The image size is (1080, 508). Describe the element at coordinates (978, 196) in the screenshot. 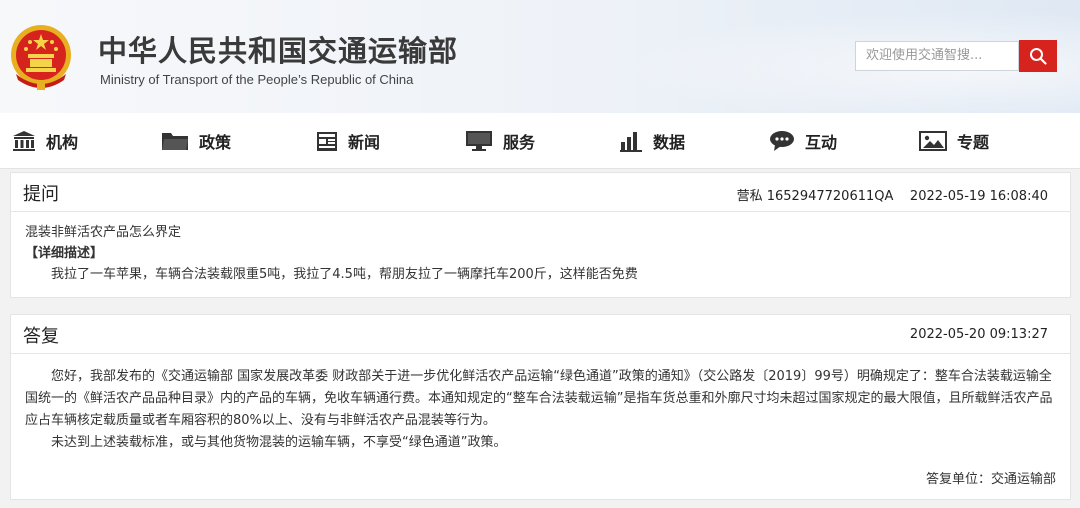

I see `question-time: 2022-05-19 16:08:40` at that location.